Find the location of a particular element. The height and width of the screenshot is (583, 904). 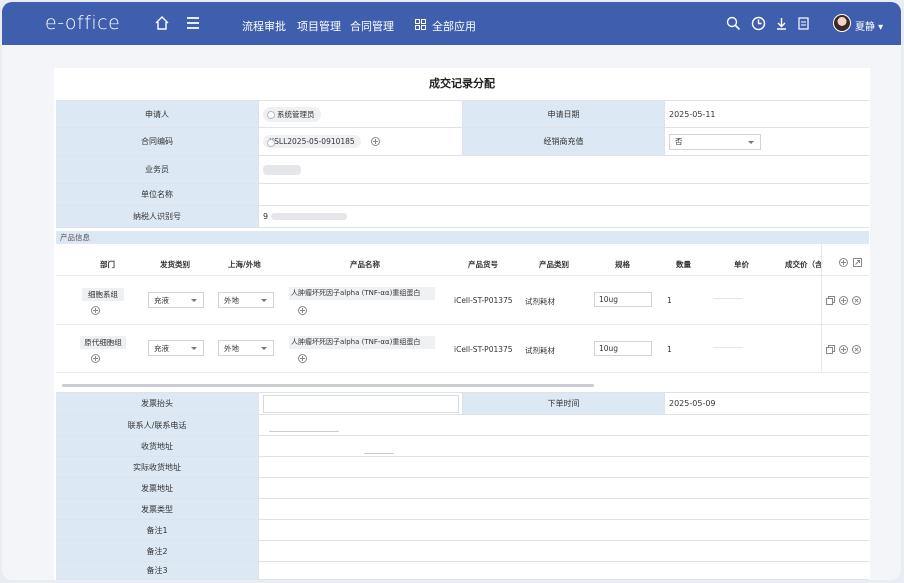

user-name-menu: 夏静 ▾ is located at coordinates (869, 25).